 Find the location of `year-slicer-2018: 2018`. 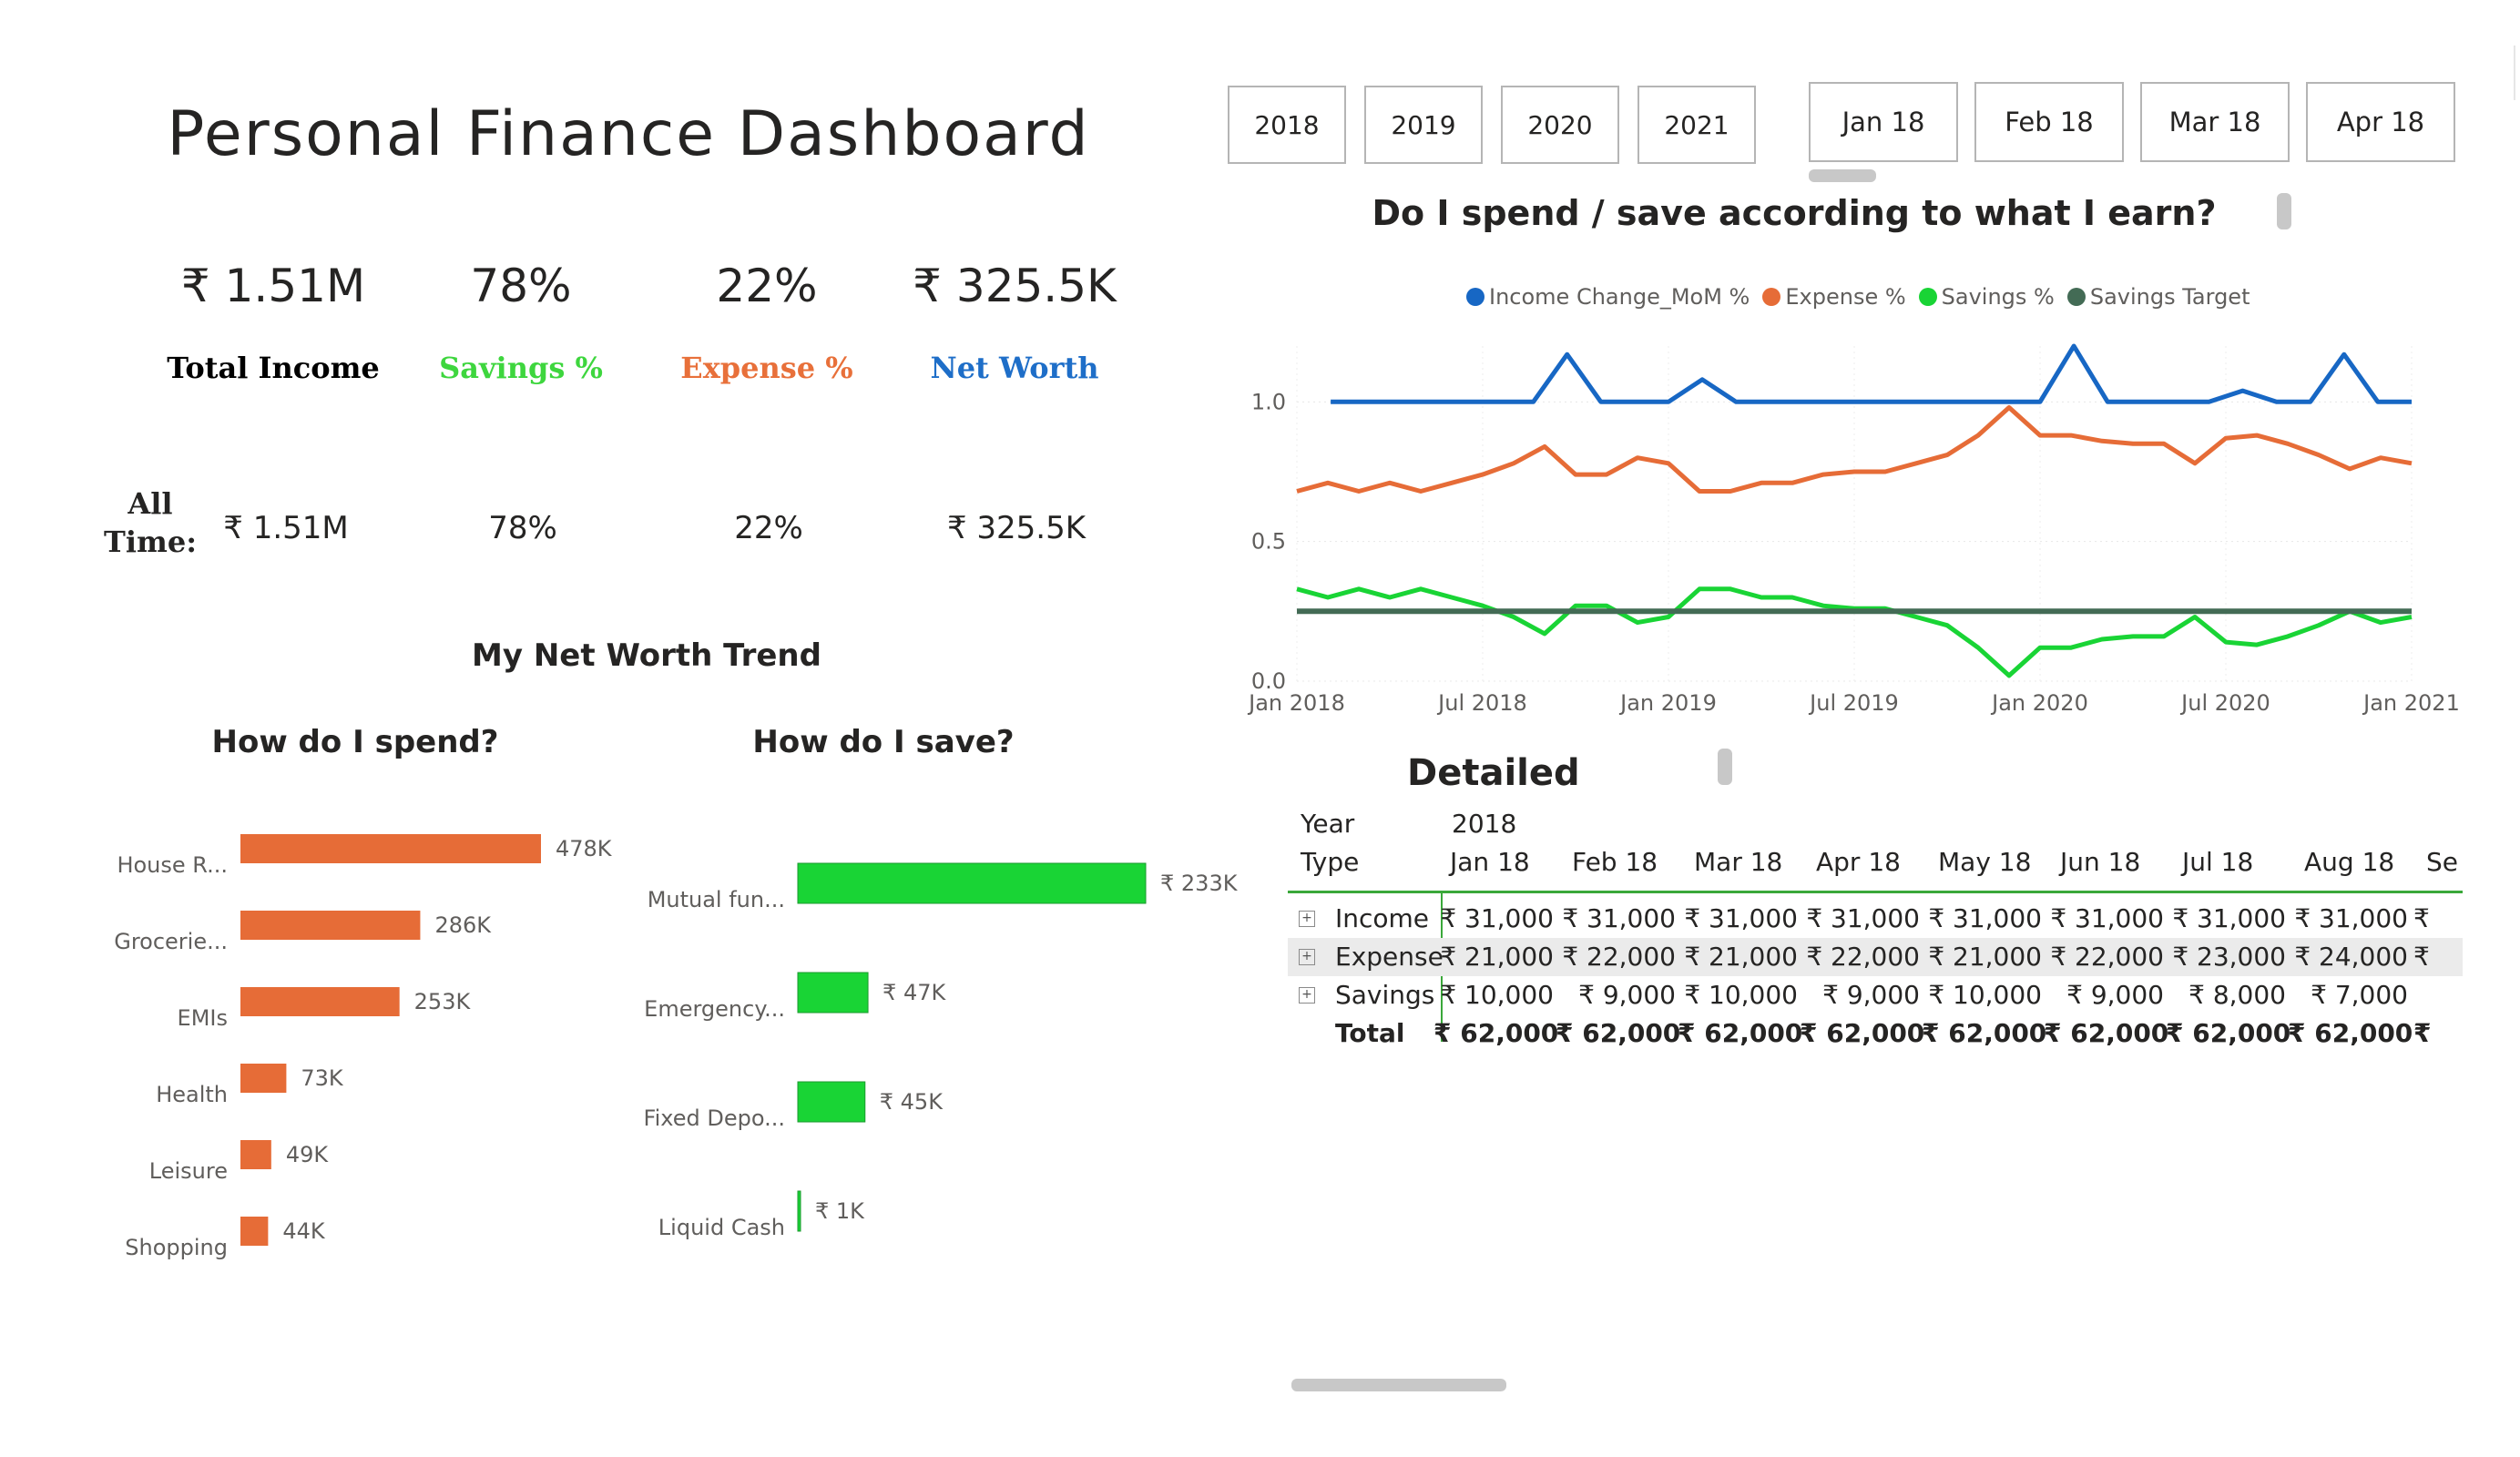

year-slicer-2018: 2018 is located at coordinates (1287, 125).